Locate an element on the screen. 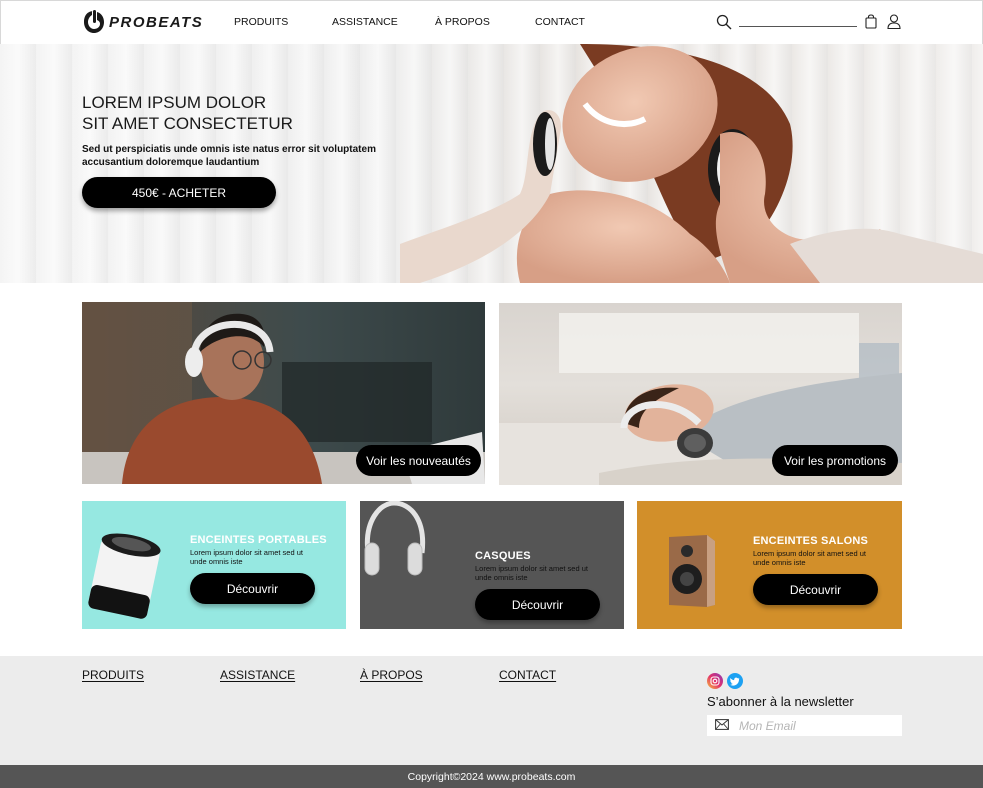 The height and width of the screenshot is (788, 983). discover-portable-speakers-button: Découvrir is located at coordinates (252, 588).